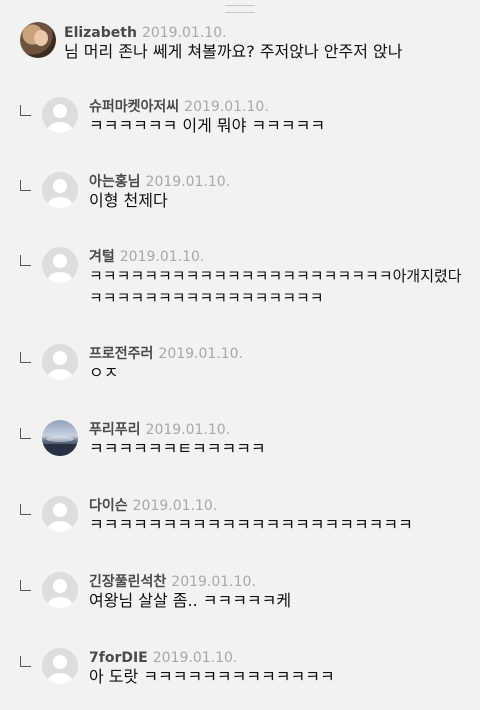  I want to click on comment-meta: 겨털 2019.01.10., so click(146, 257).